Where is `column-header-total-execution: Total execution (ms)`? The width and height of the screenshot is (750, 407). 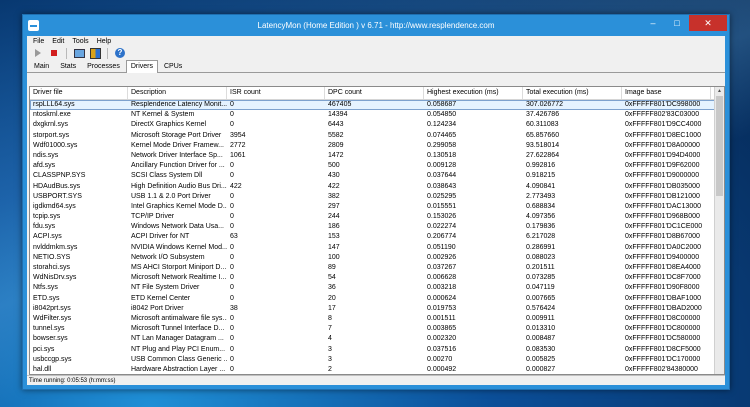
column-header-total-execution: Total execution (ms) is located at coordinates (572, 93).